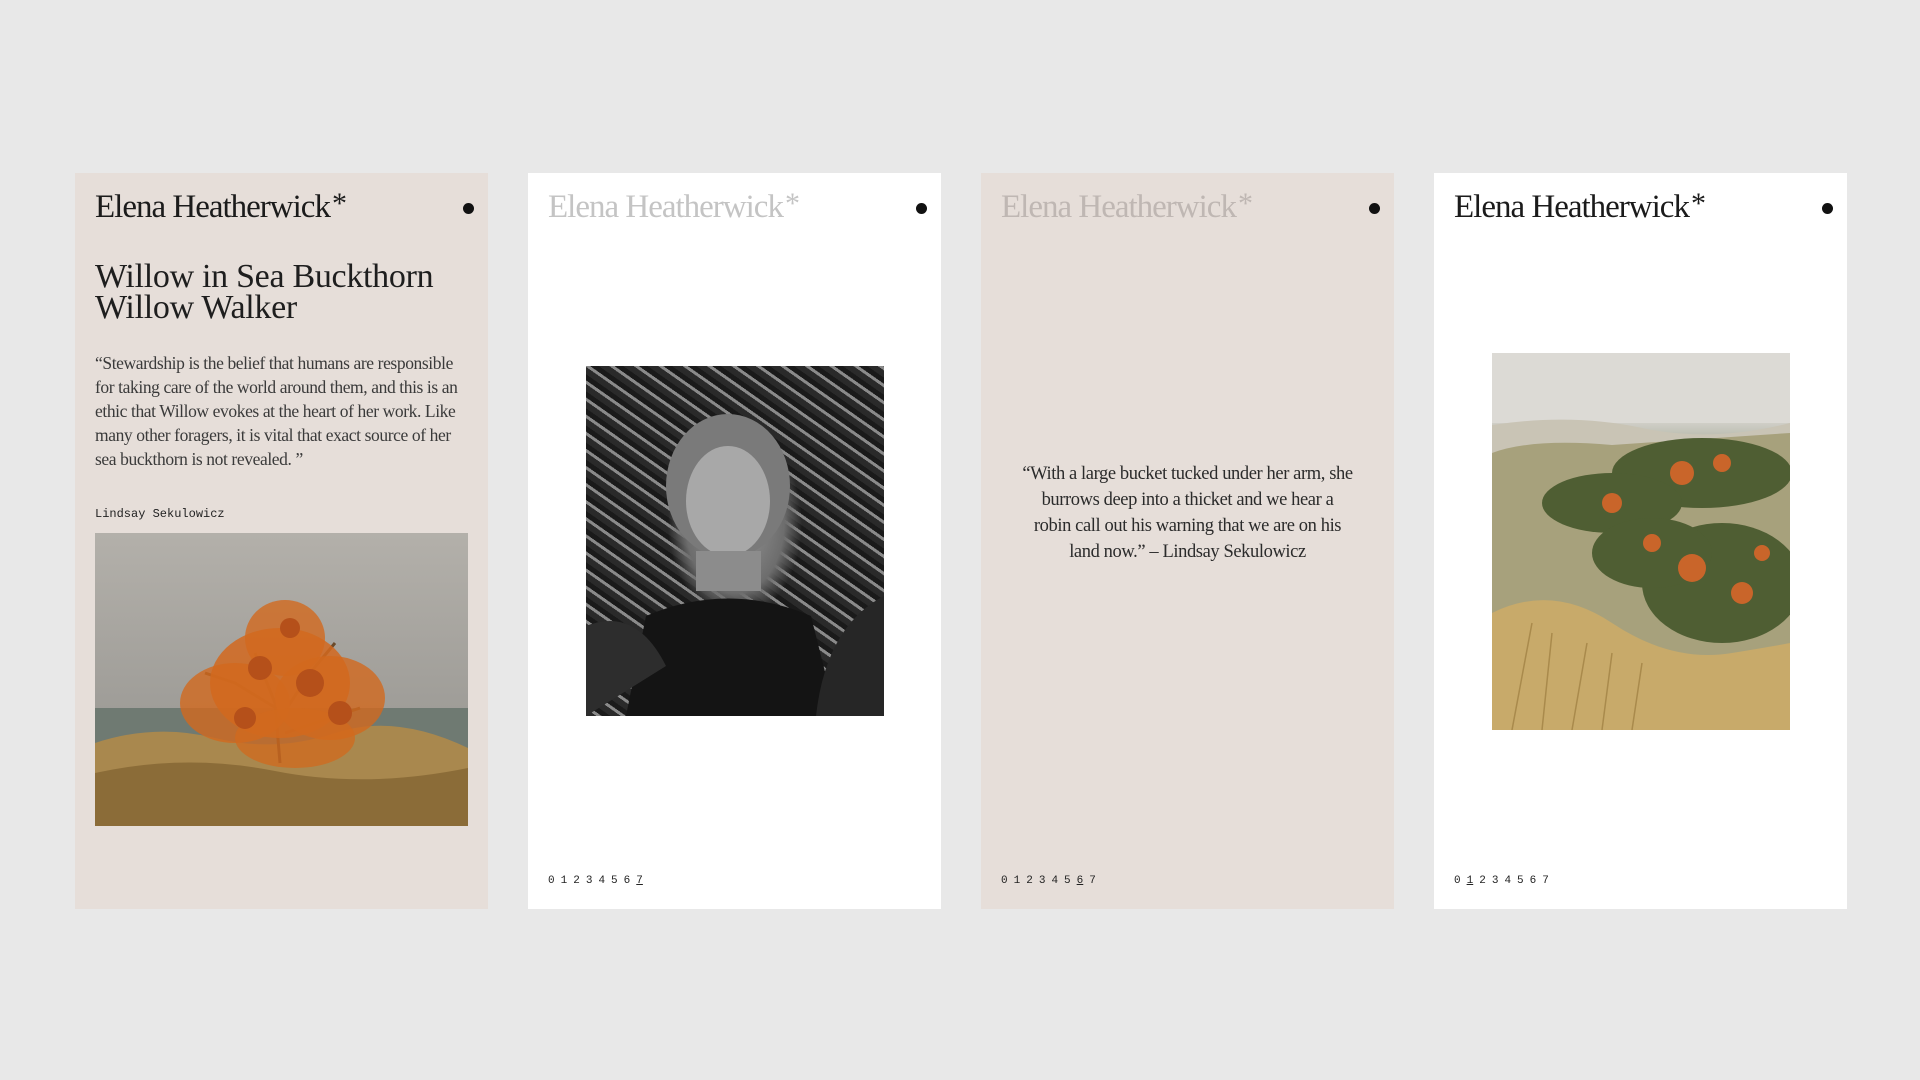  Describe the element at coordinates (160, 514) in the screenshot. I see `story-author: Lindsay Sekulowicz` at that location.